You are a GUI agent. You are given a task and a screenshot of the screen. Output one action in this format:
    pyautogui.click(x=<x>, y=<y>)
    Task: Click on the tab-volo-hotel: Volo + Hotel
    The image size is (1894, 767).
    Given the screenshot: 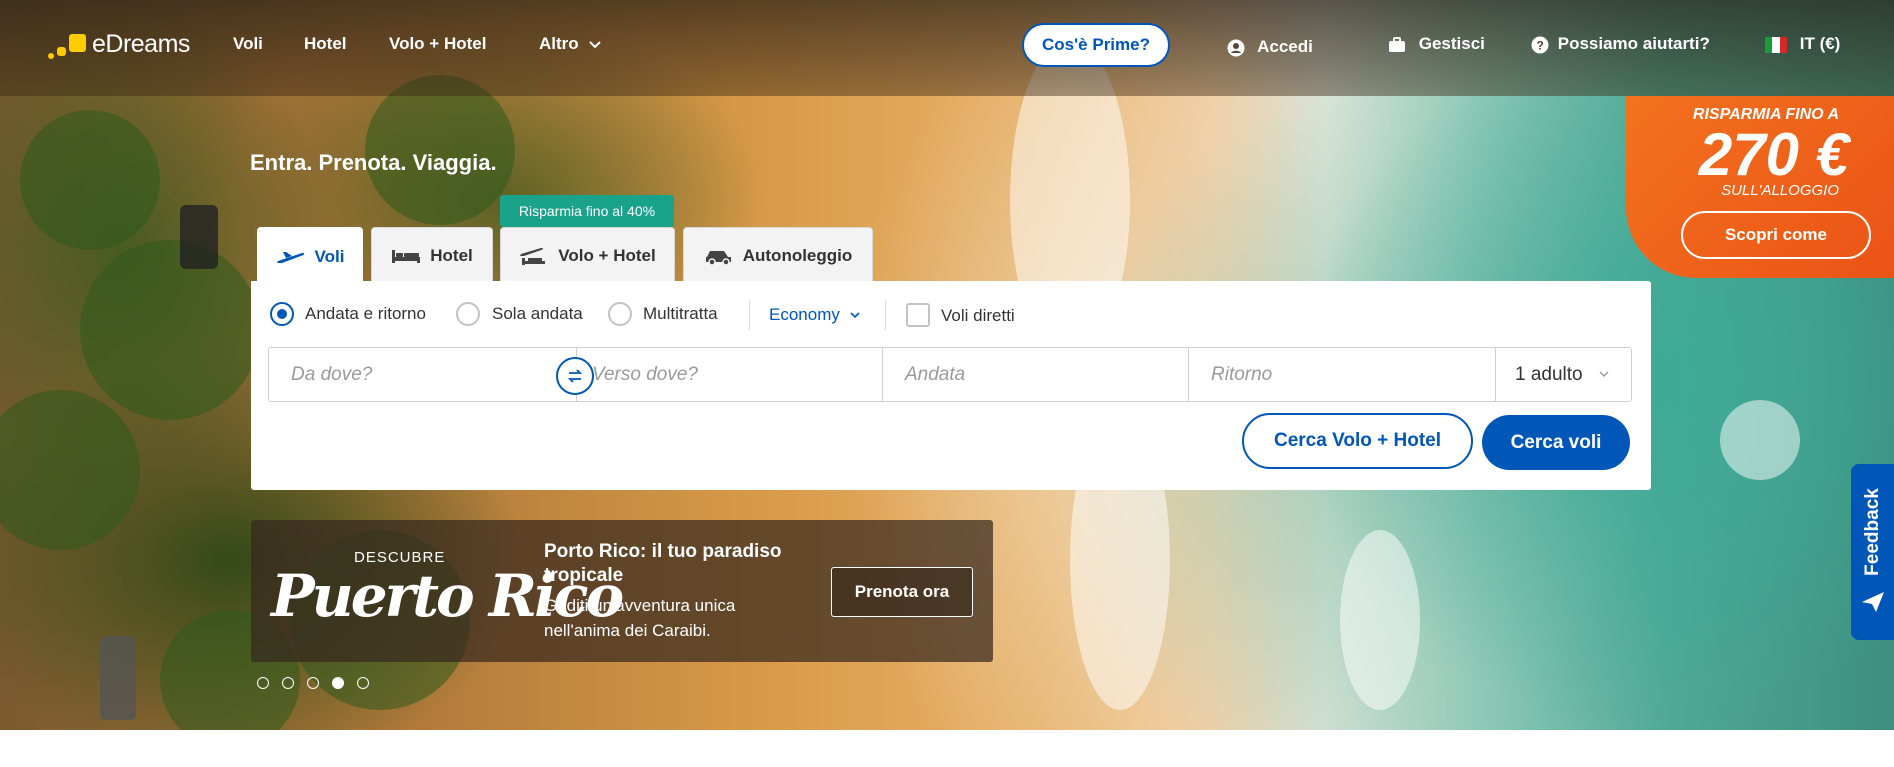 What is the action you would take?
    pyautogui.click(x=587, y=255)
    